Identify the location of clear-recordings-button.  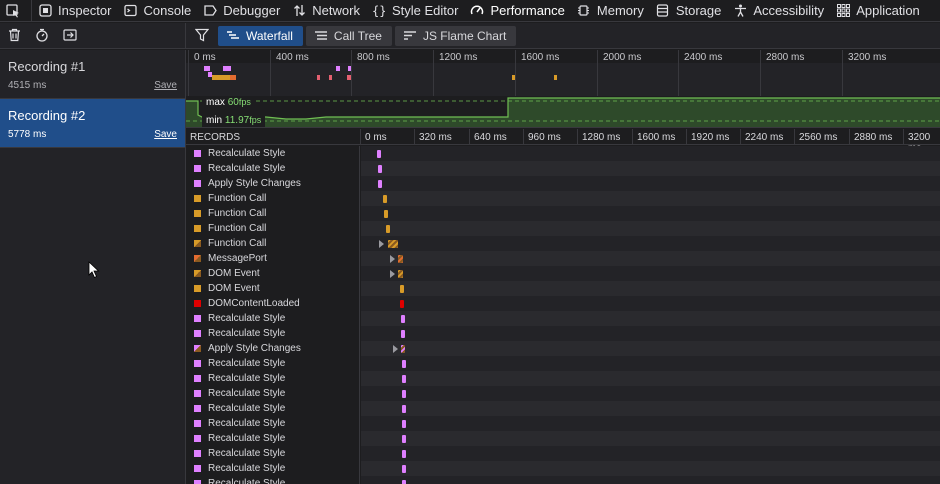
(14, 36).